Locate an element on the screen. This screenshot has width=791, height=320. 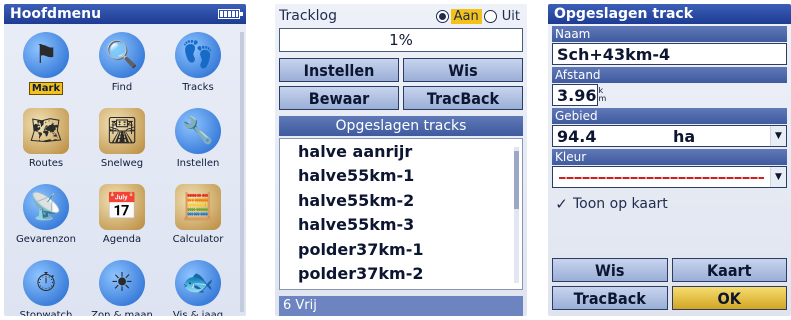
menu-item-label: Snelweg is located at coordinates (122, 163).